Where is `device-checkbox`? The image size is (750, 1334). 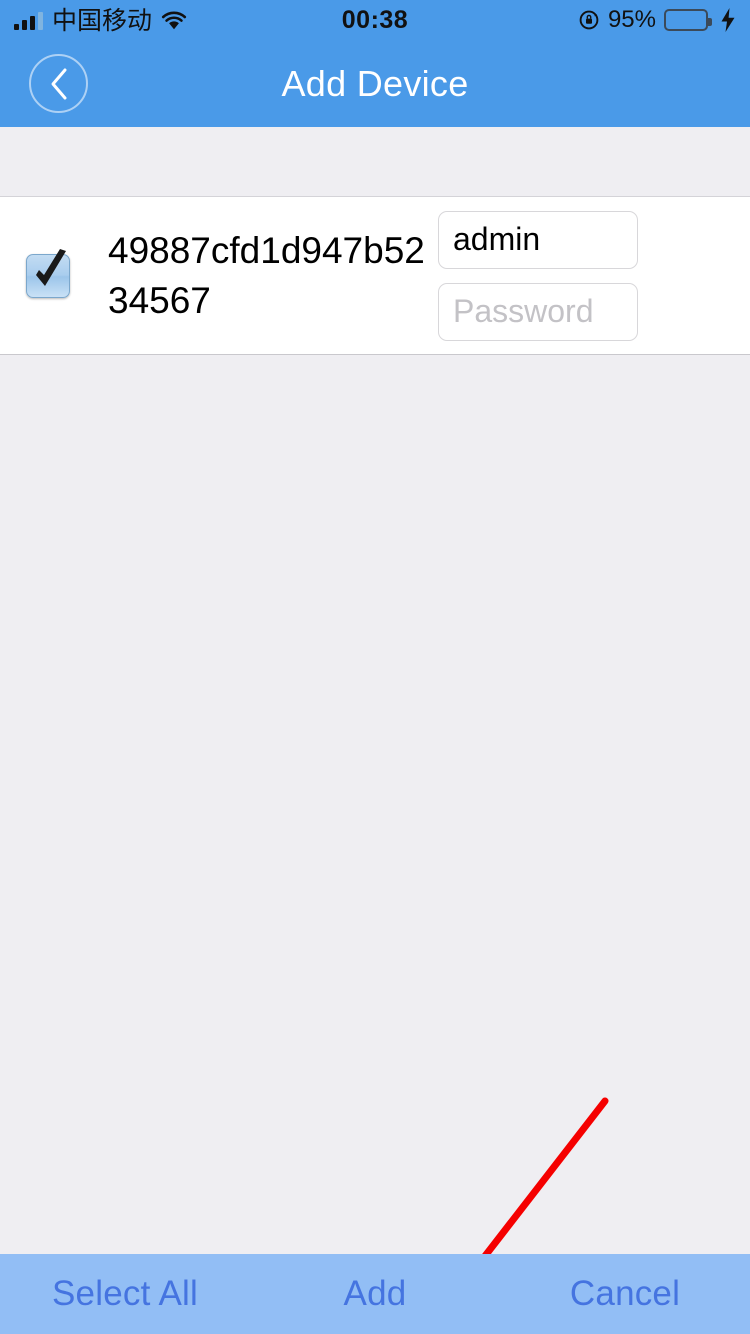 device-checkbox is located at coordinates (48, 273).